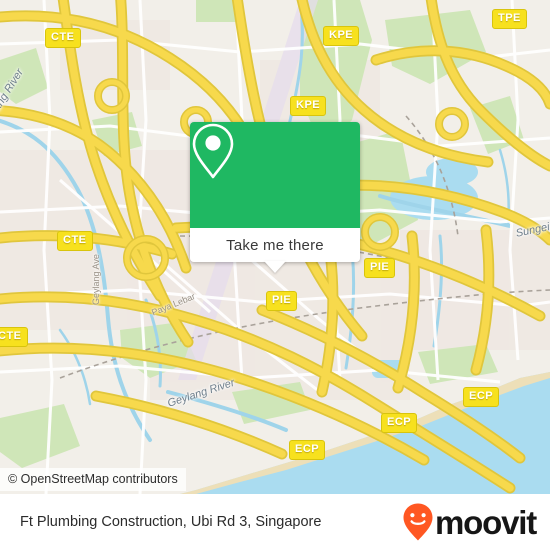 The width and height of the screenshot is (550, 550). I want to click on road-shield-tpe: TPE, so click(509, 19).